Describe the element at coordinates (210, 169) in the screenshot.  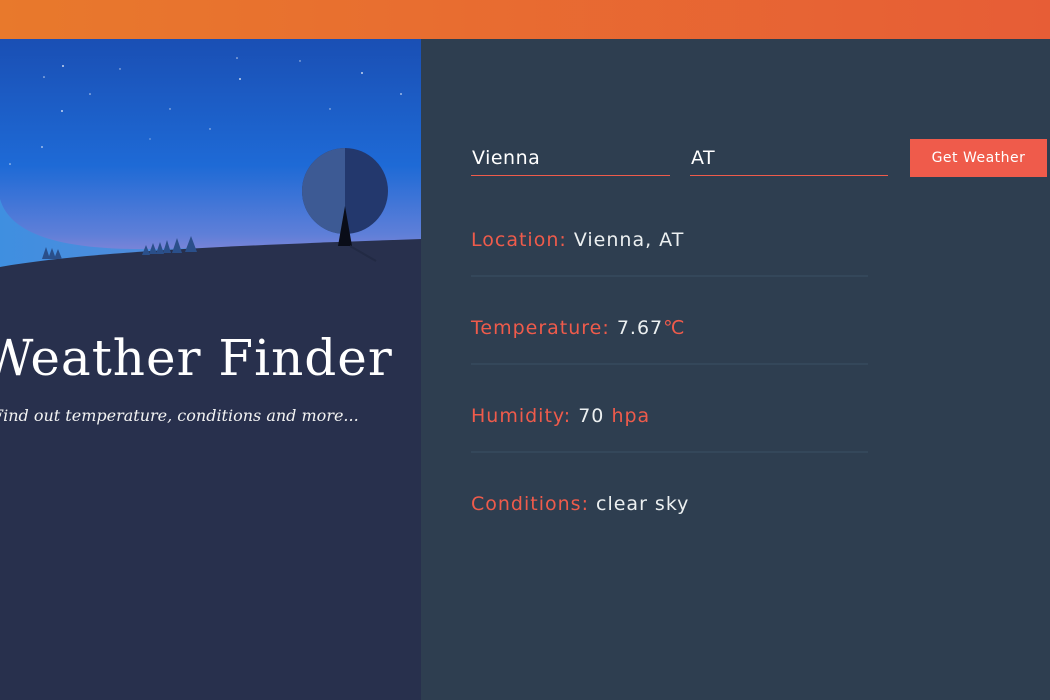
I see `night-landscape-illustration` at that location.